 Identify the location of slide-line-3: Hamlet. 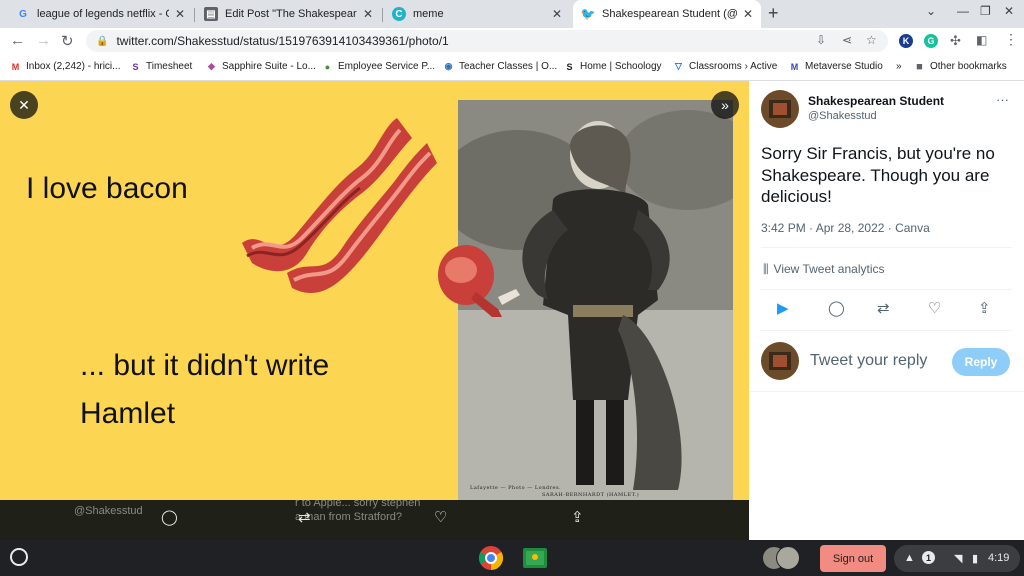
(128, 413).